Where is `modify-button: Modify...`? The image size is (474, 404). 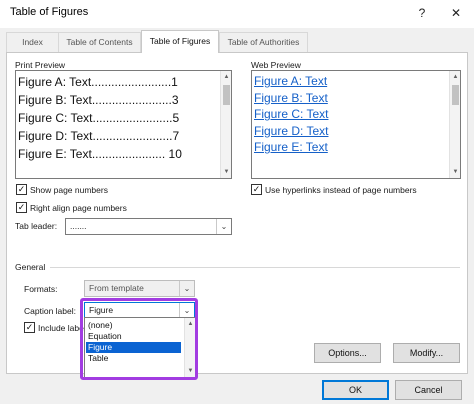 modify-button: Modify... is located at coordinates (426, 353).